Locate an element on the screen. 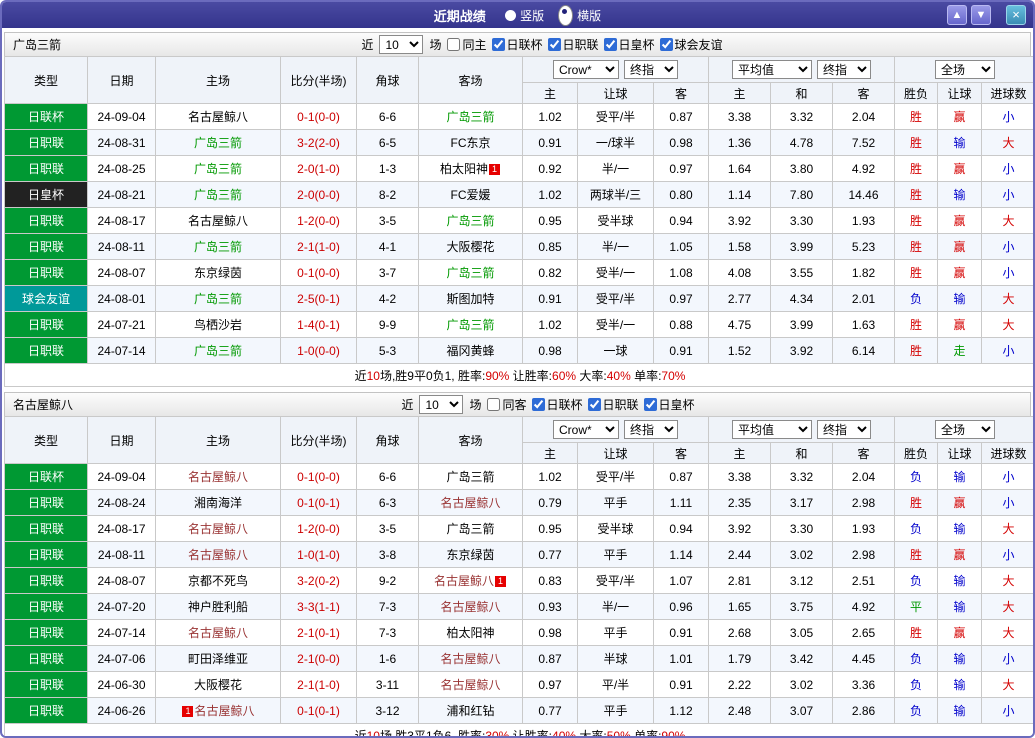 Image resolution: width=1035 pixels, height=738 pixels. league-tag: 日职联 is located at coordinates (46, 502).